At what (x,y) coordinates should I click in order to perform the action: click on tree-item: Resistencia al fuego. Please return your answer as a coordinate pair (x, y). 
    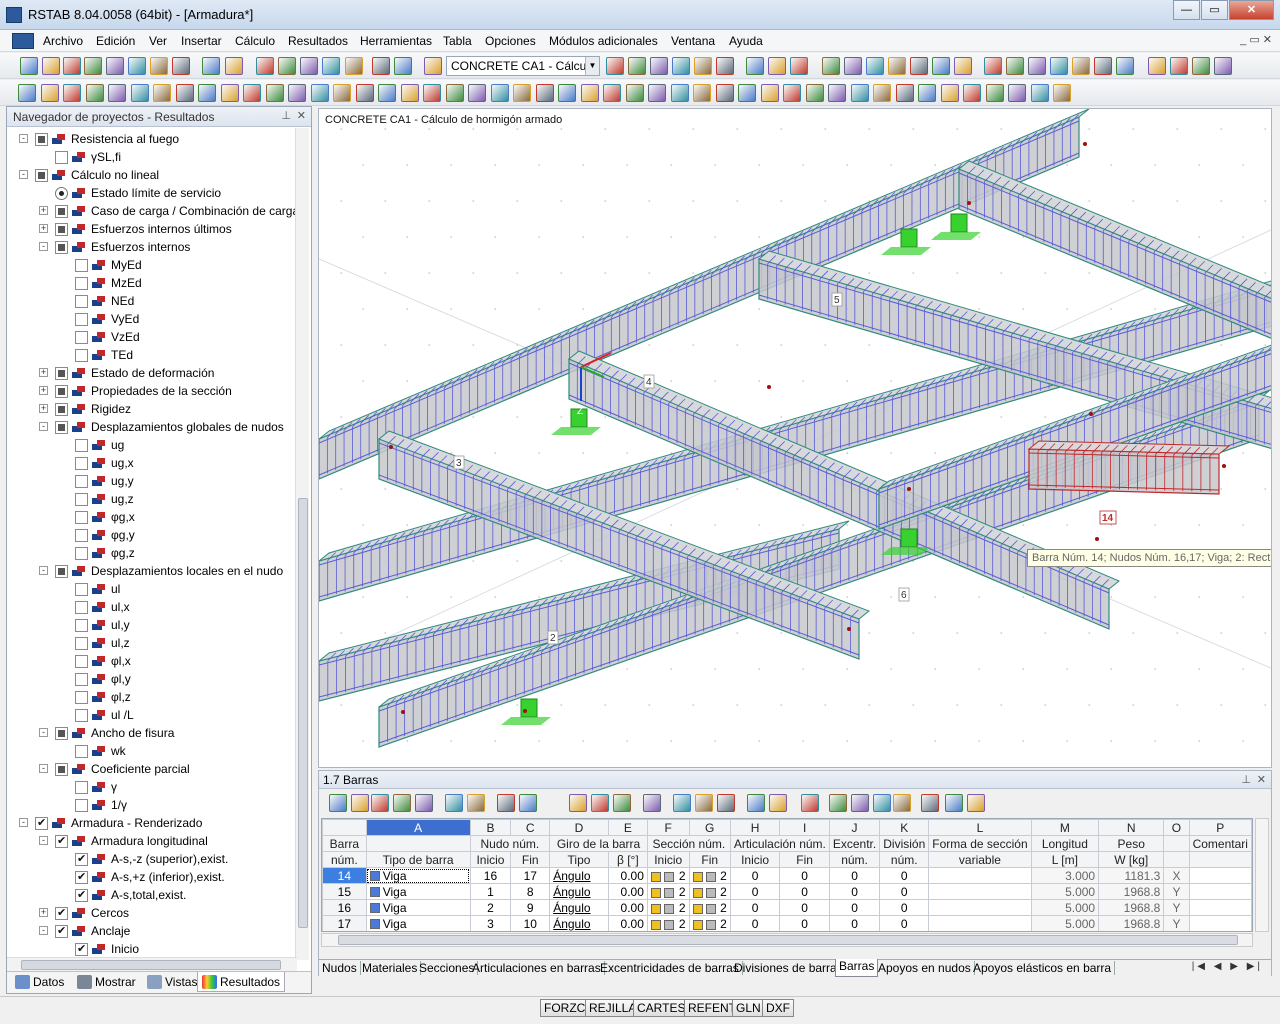
    Looking at the image, I should click on (107, 139).